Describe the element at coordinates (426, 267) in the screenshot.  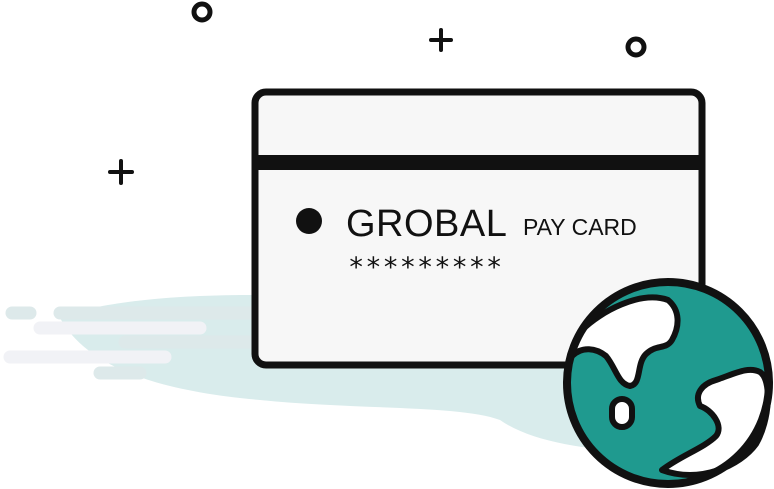
I see `card-number: *********` at that location.